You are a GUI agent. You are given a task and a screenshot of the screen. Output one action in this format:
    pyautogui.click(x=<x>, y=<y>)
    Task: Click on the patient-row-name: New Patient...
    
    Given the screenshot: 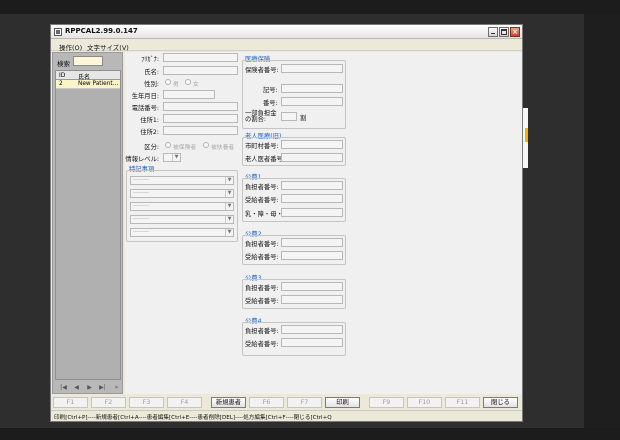 What is the action you would take?
    pyautogui.click(x=98, y=84)
    